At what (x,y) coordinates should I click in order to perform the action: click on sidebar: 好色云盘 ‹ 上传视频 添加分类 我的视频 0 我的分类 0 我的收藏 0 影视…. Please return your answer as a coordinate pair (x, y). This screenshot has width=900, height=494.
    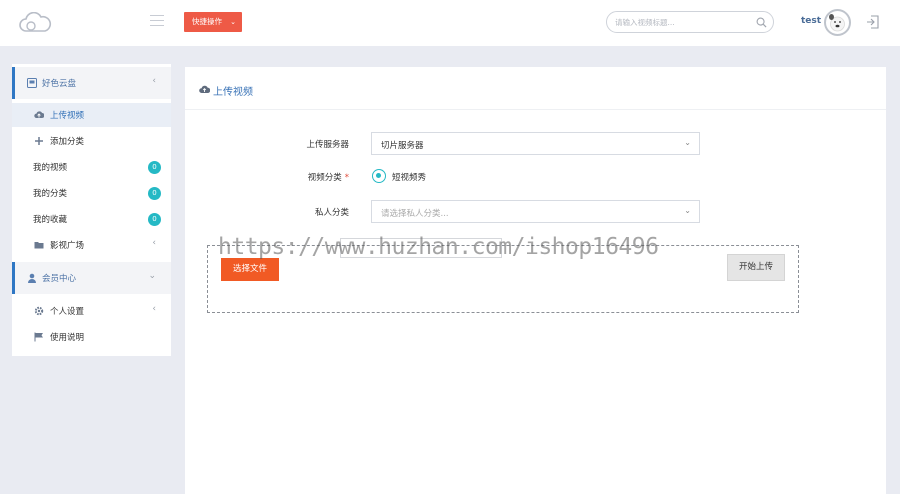
    Looking at the image, I should click on (91, 210).